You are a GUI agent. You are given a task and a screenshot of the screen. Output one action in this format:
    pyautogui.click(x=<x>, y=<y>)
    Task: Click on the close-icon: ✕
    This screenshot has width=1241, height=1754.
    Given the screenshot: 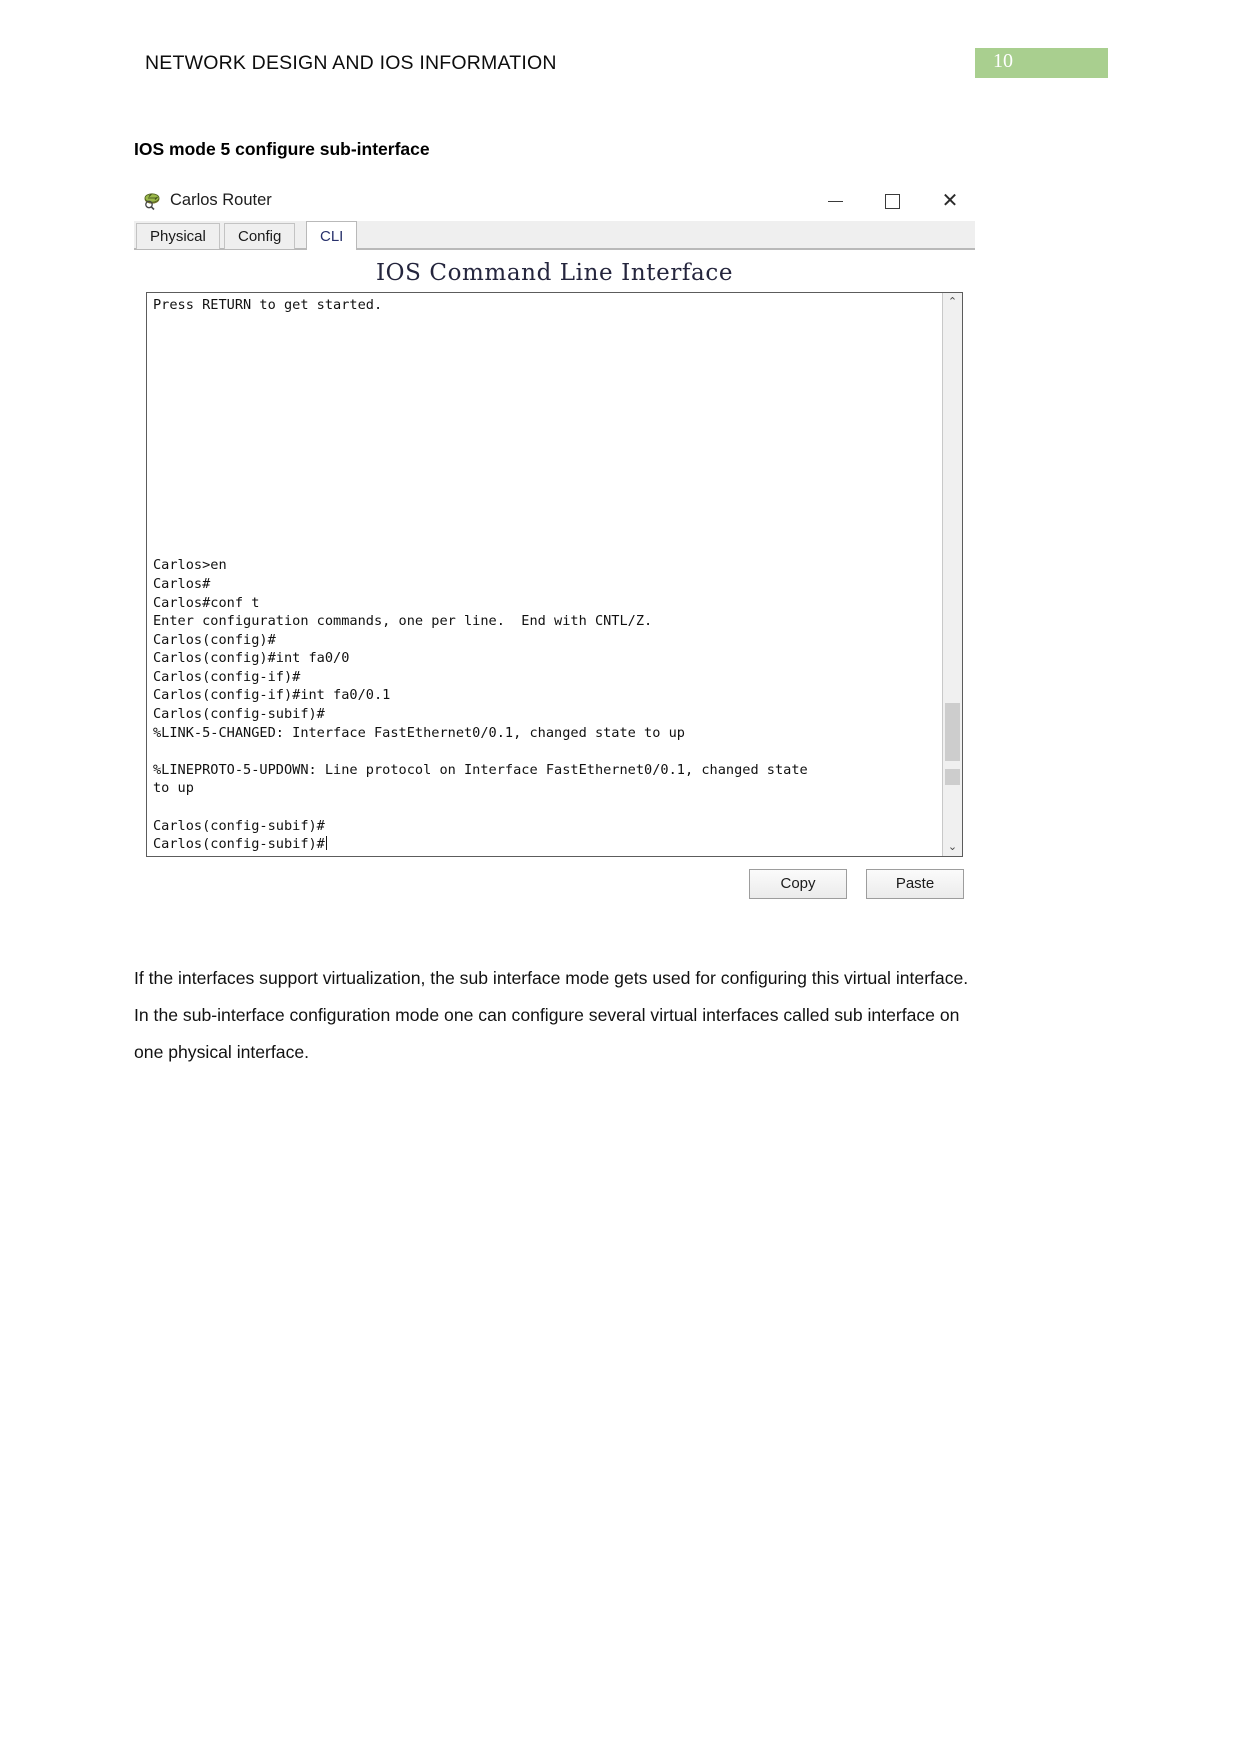 What is the action you would take?
    pyautogui.click(x=950, y=201)
    